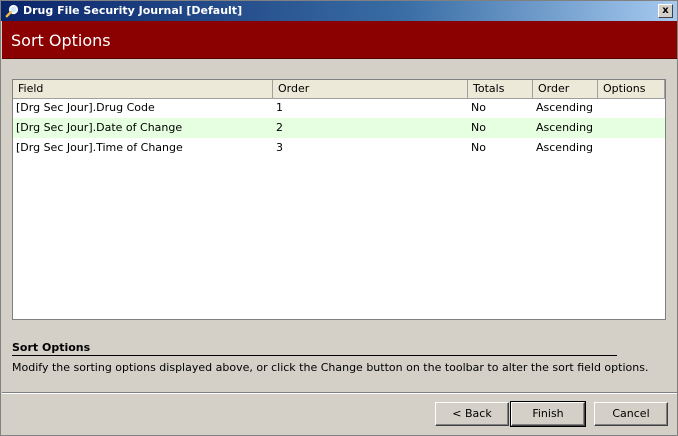  What do you see at coordinates (370, 89) in the screenshot?
I see `column-header-order: Order` at bounding box center [370, 89].